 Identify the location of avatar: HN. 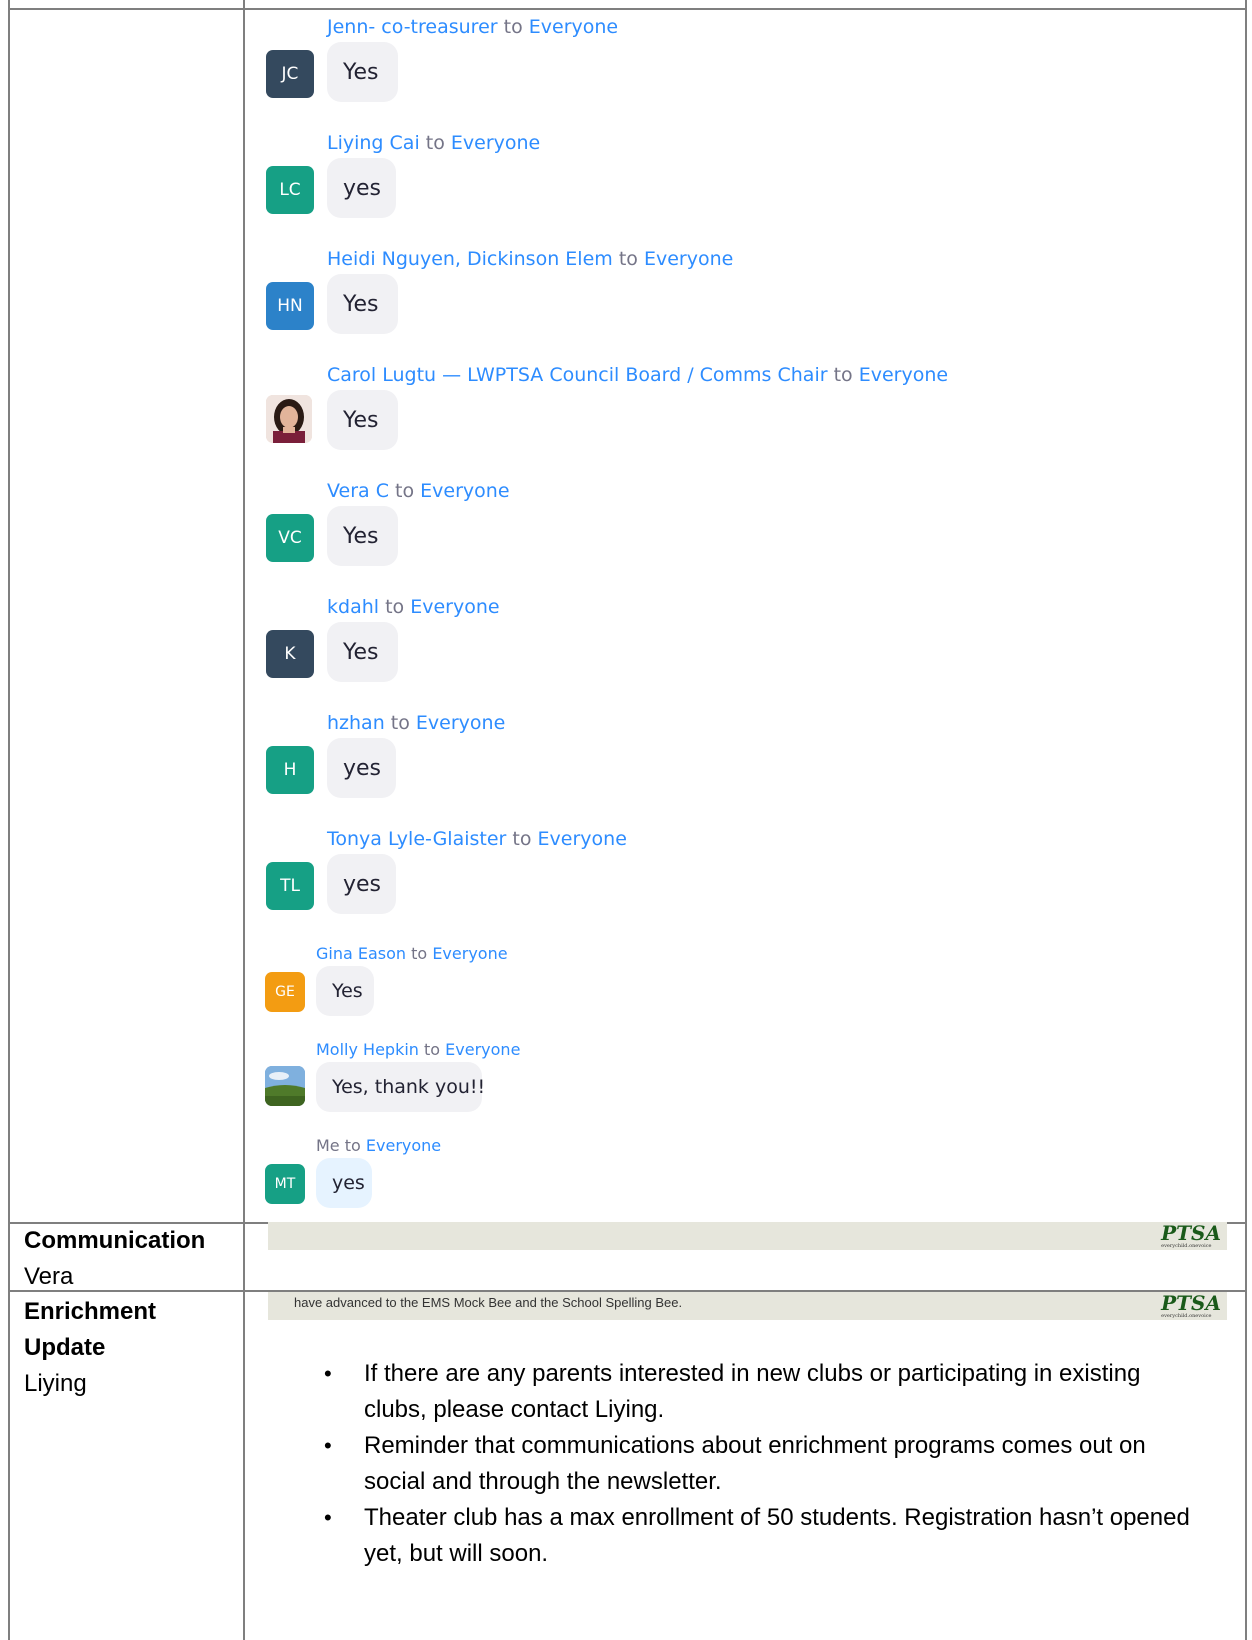
(290, 306).